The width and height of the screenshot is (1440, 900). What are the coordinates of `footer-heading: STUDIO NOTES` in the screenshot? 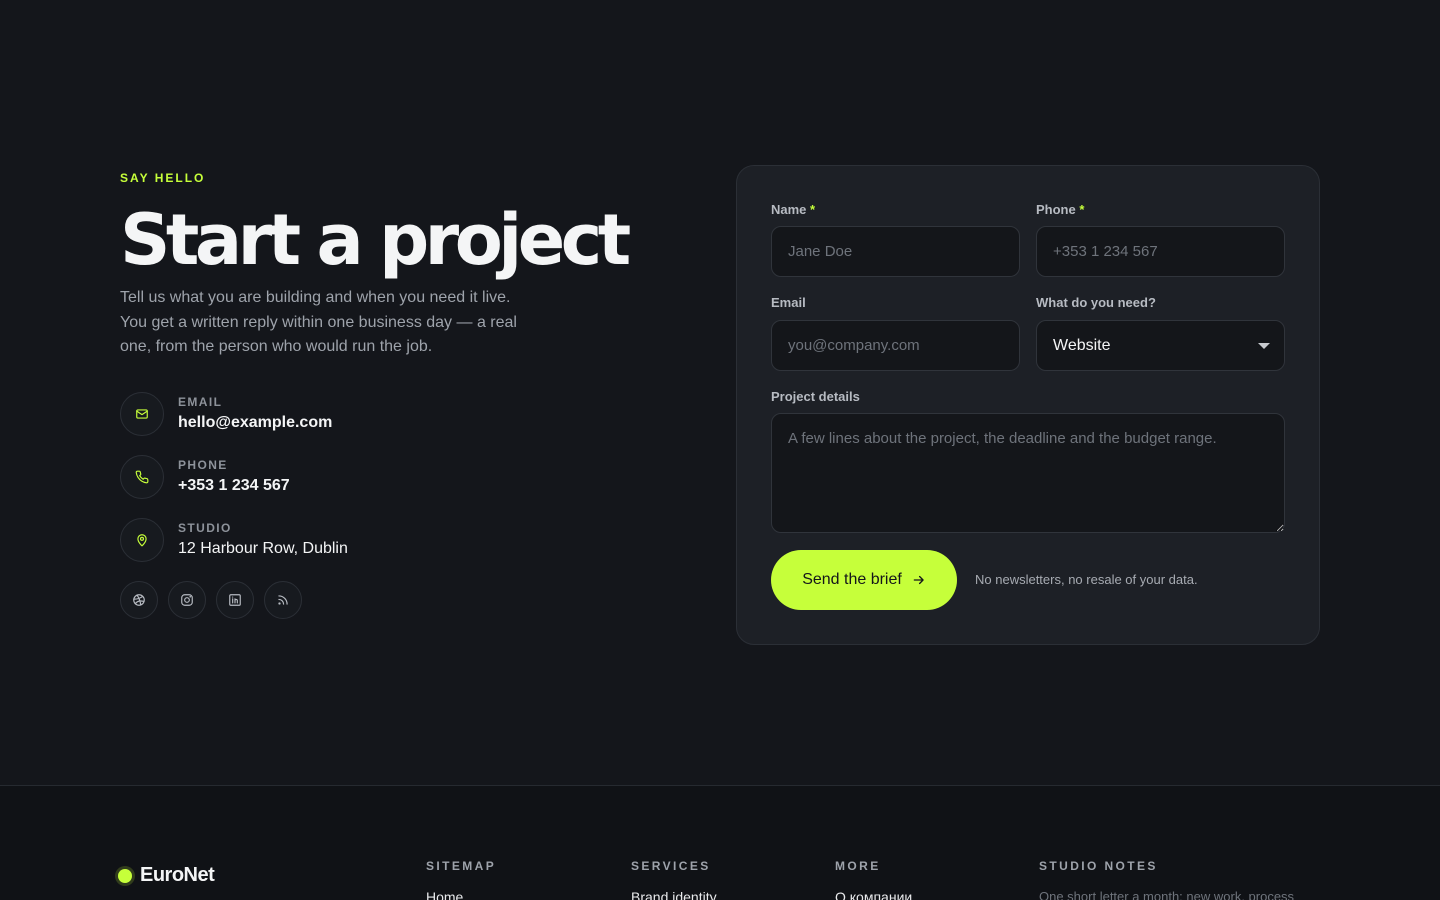 It's located at (1098, 866).